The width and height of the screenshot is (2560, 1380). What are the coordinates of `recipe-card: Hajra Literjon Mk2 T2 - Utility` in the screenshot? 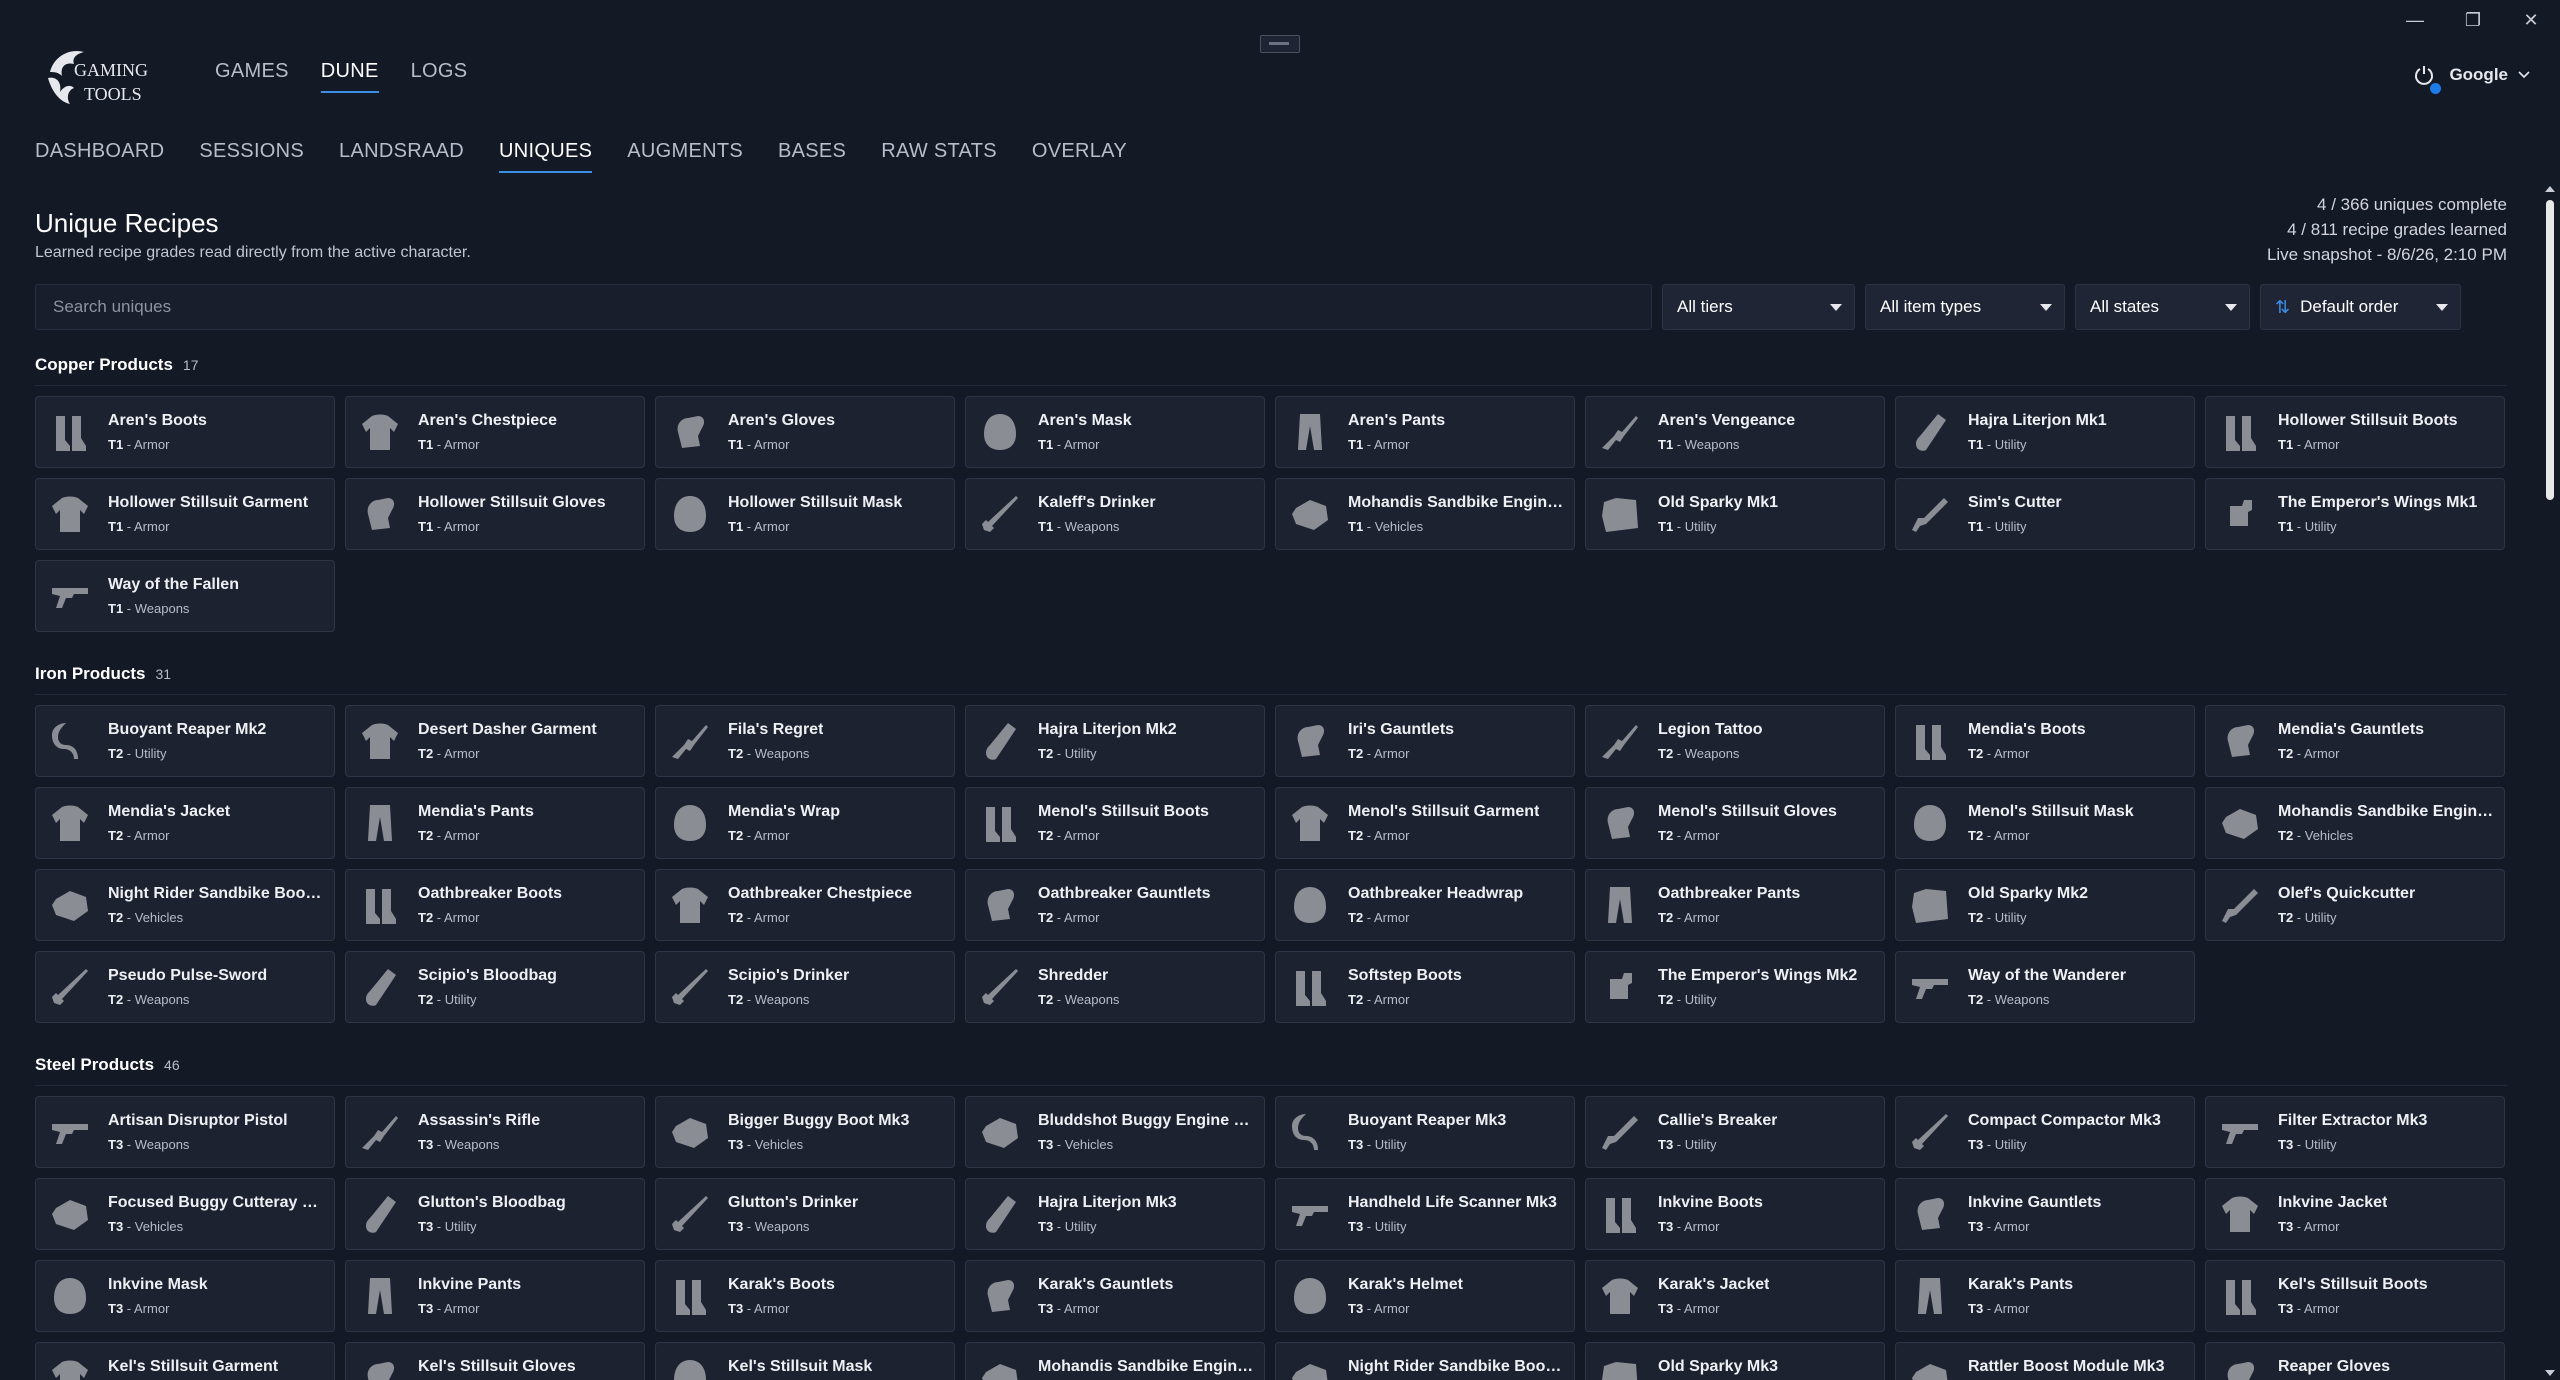 It's located at (1115, 741).